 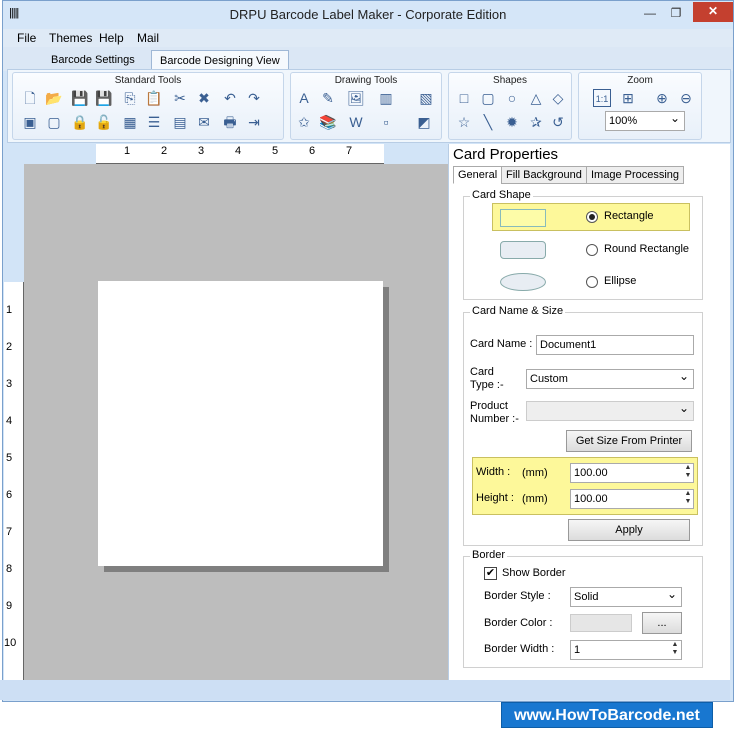 I want to click on delete-icon: ✖, so click(x=204, y=98).